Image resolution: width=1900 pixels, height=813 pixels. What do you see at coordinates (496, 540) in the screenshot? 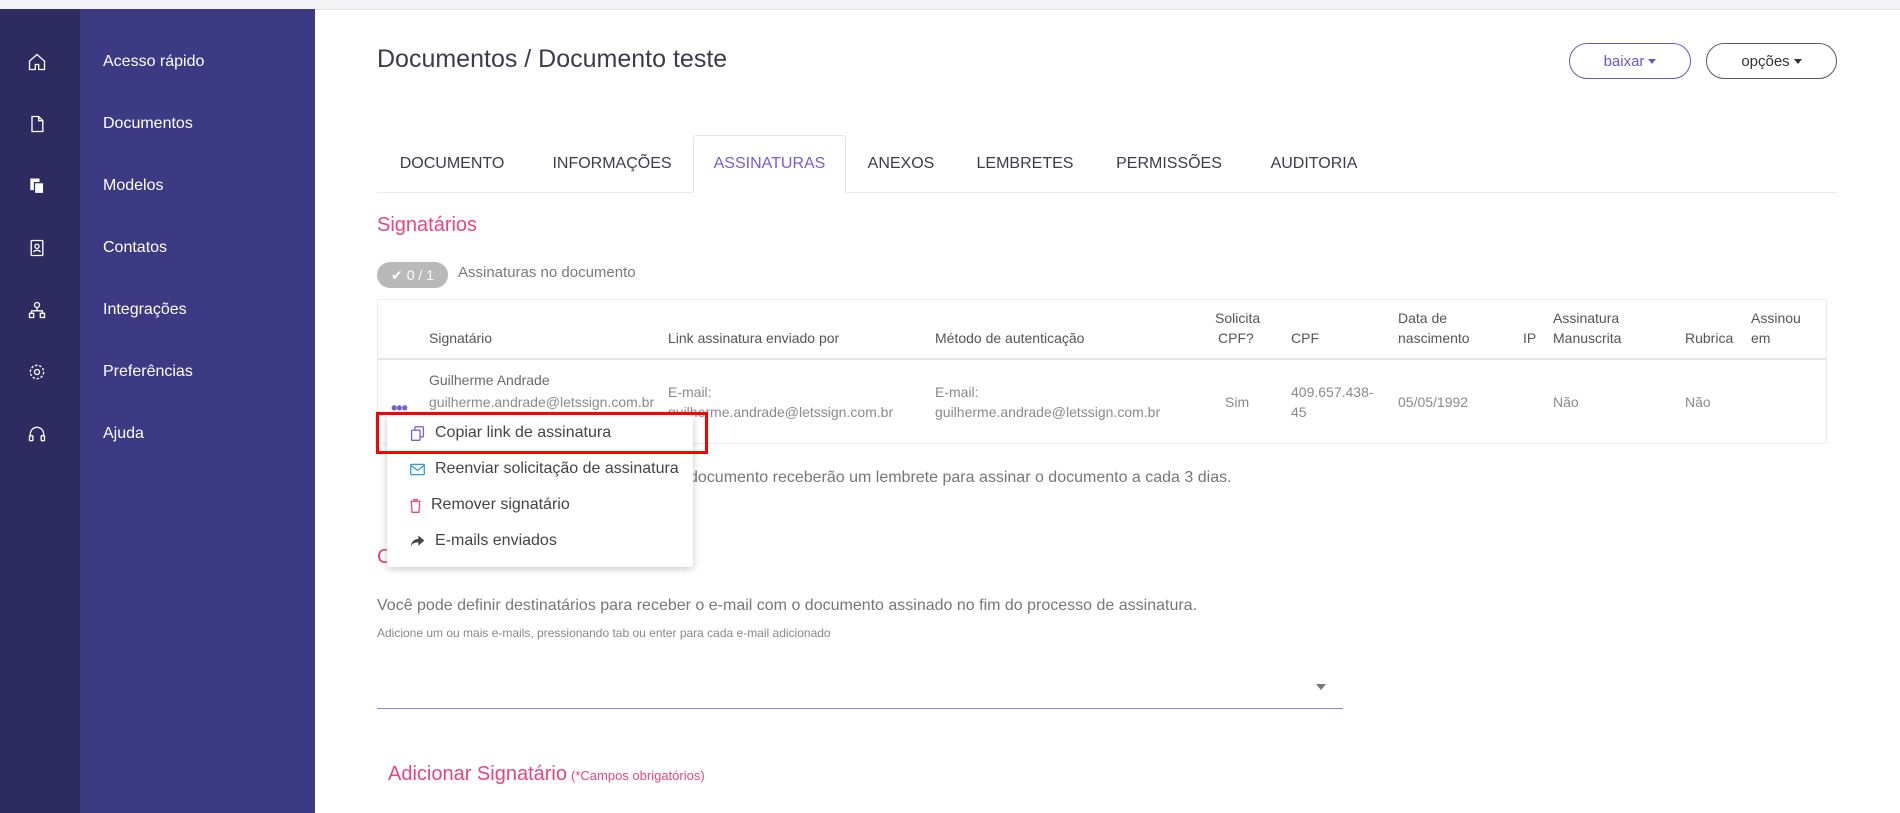
I see `menu-item-label: E-mails enviados` at bounding box center [496, 540].